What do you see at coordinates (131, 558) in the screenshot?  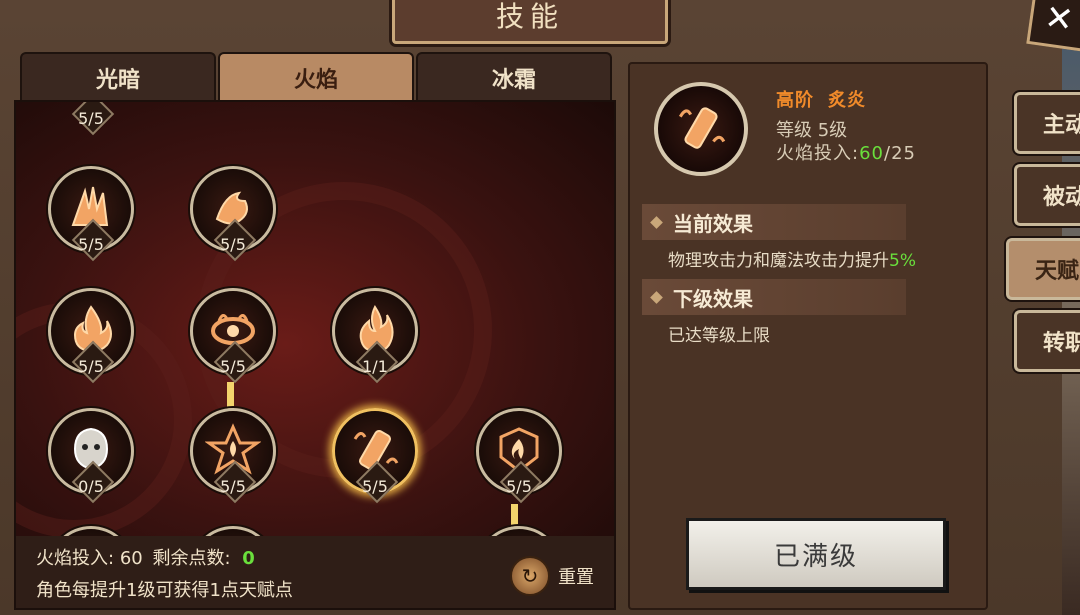 I see `invest-value: 60` at bounding box center [131, 558].